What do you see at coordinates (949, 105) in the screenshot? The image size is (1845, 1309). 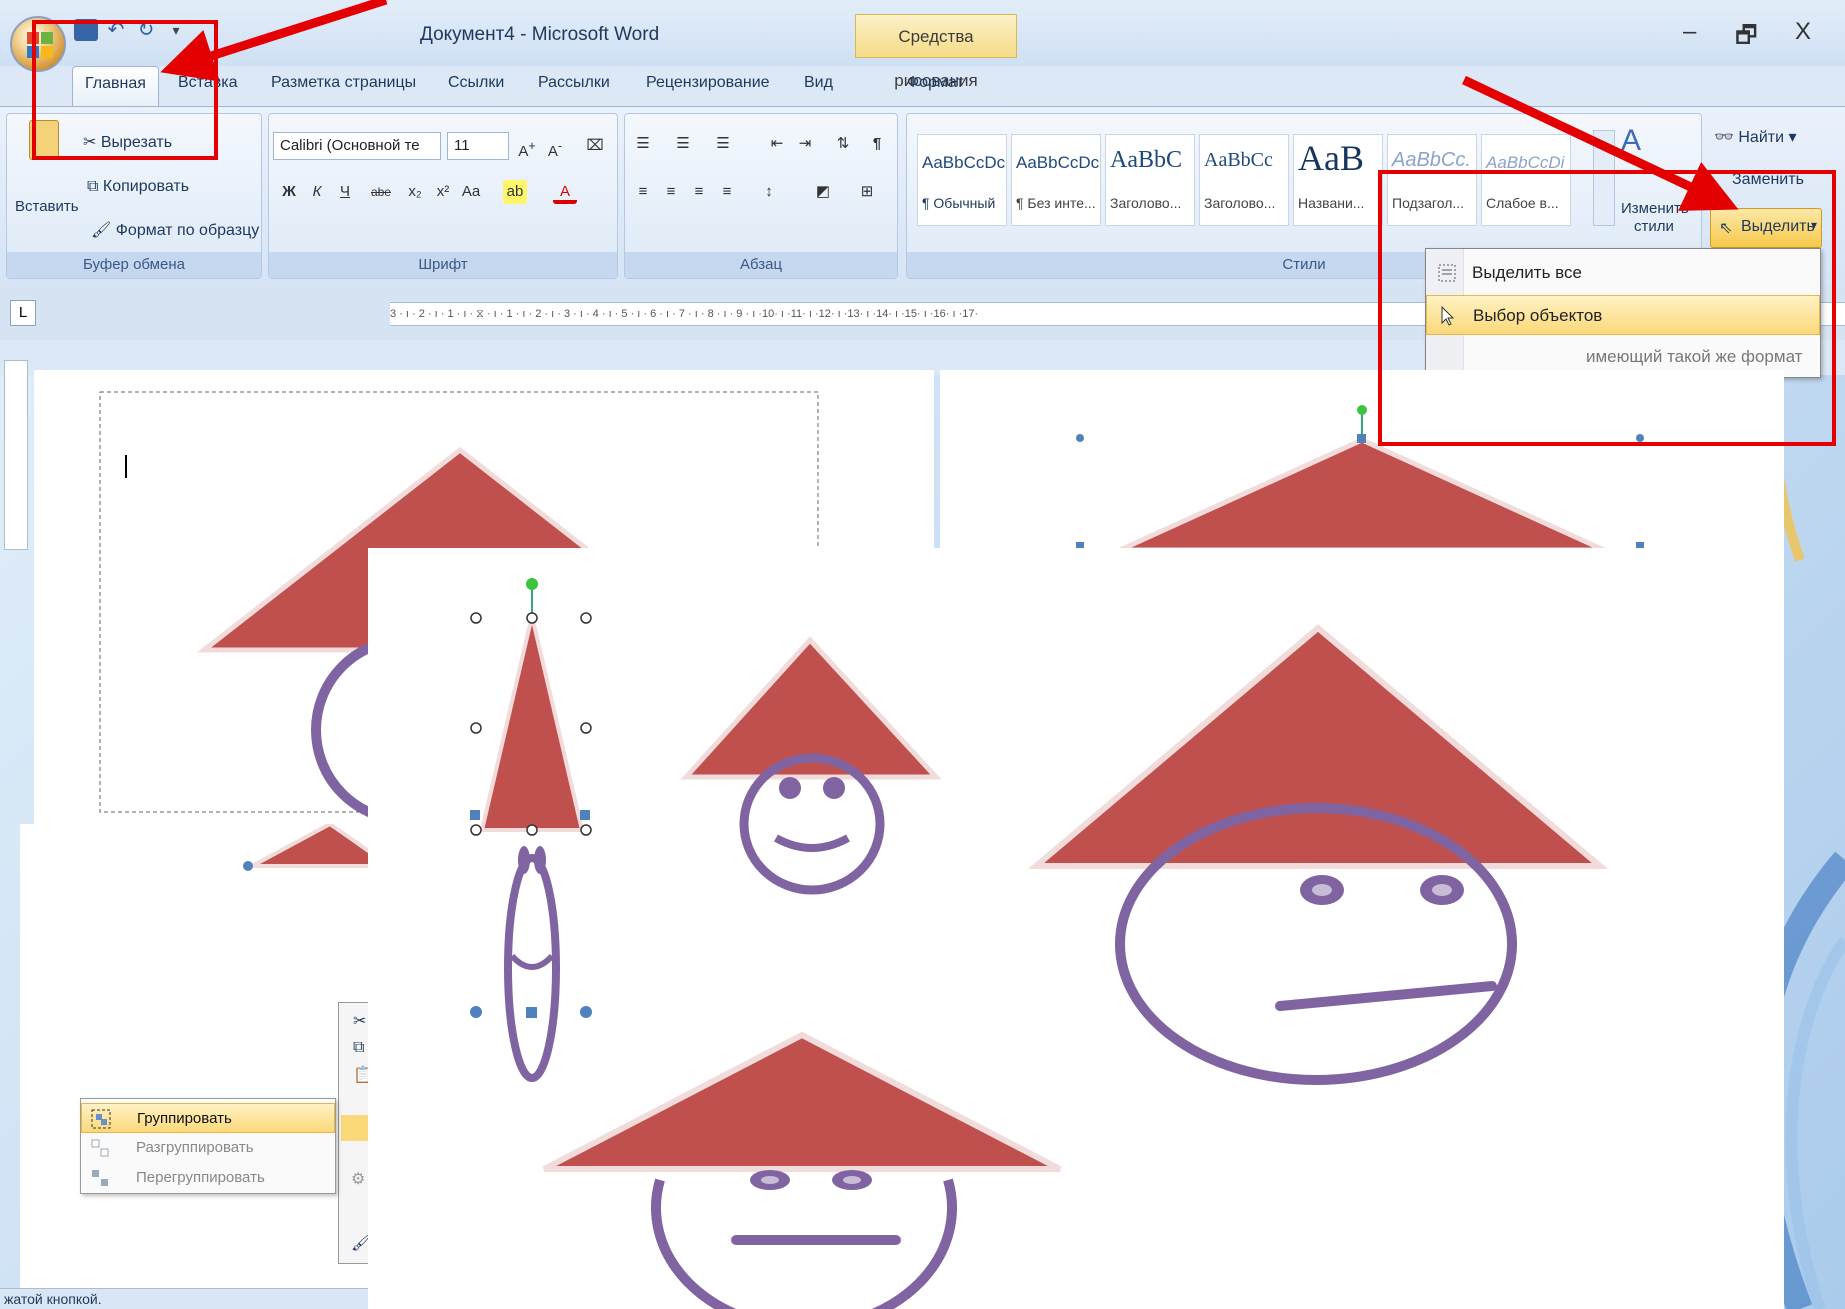 I see `annotation-arrows` at bounding box center [949, 105].